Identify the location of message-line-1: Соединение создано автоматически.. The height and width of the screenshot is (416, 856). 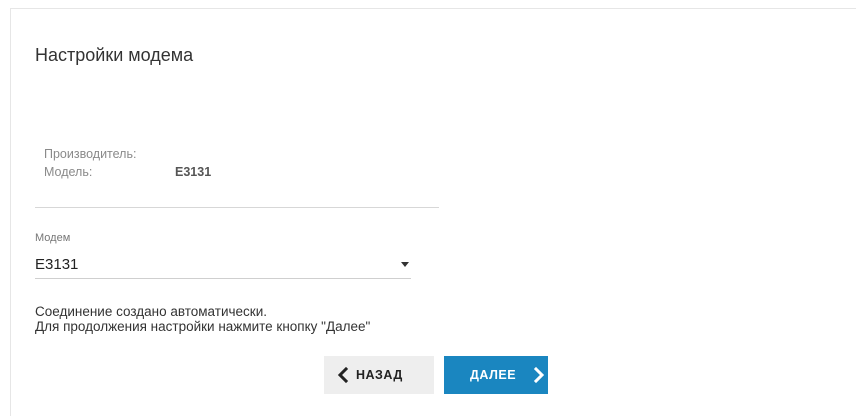
(151, 311).